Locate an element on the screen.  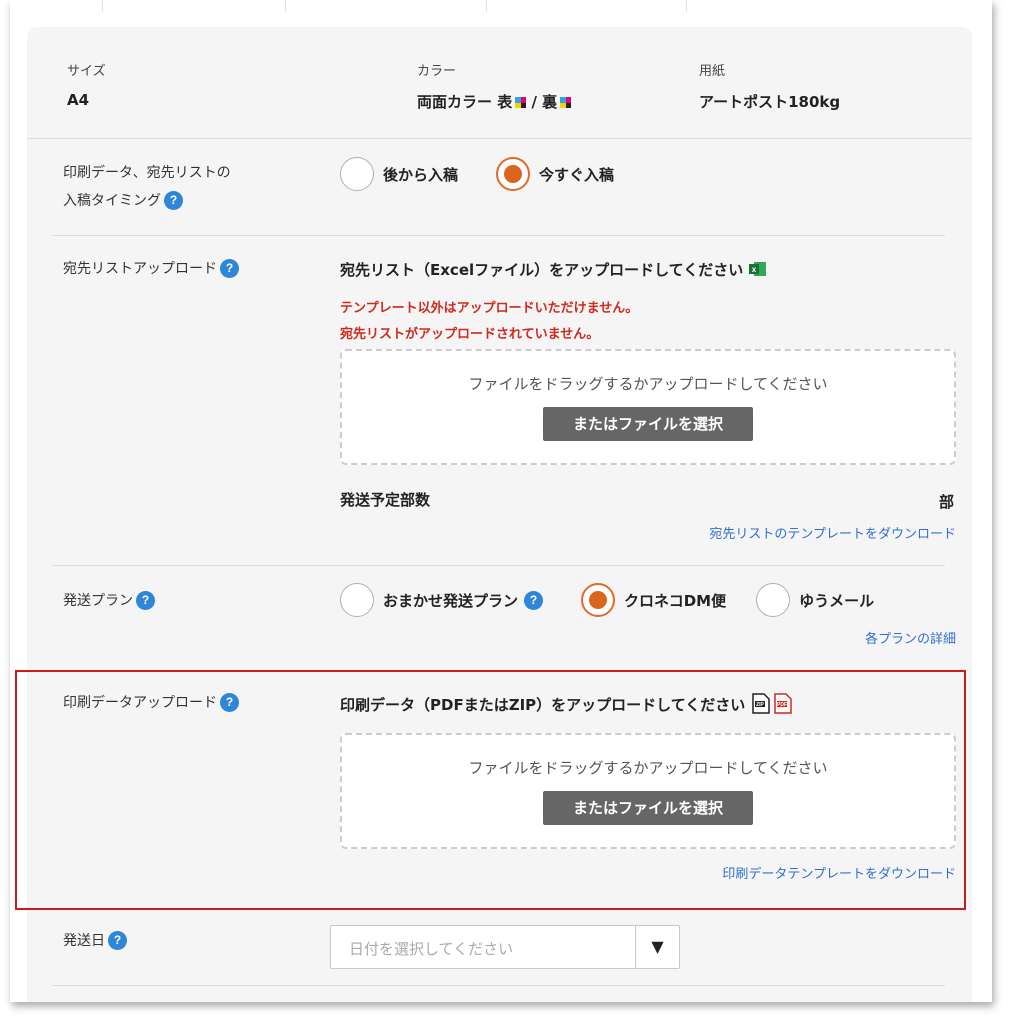
cmyk-back-icon is located at coordinates (566, 102).